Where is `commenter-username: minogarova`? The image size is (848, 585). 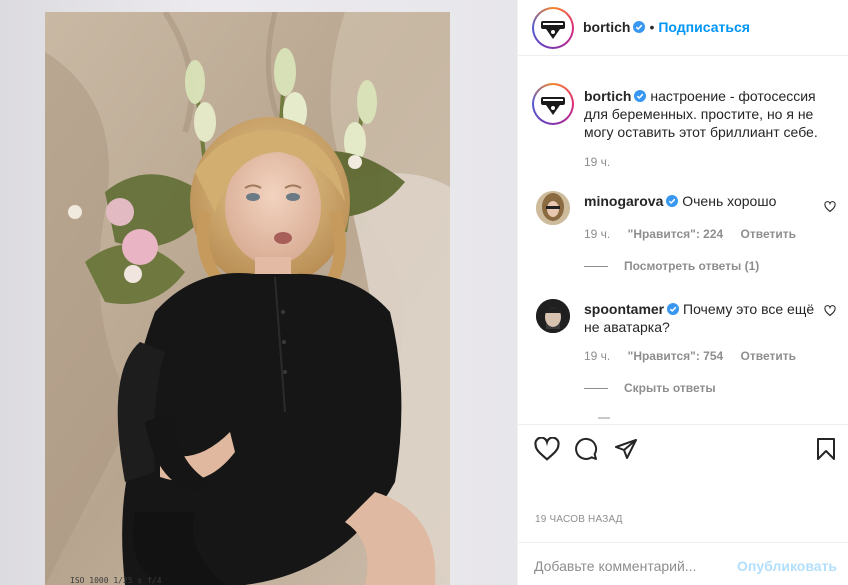 commenter-username: minogarova is located at coordinates (623, 201).